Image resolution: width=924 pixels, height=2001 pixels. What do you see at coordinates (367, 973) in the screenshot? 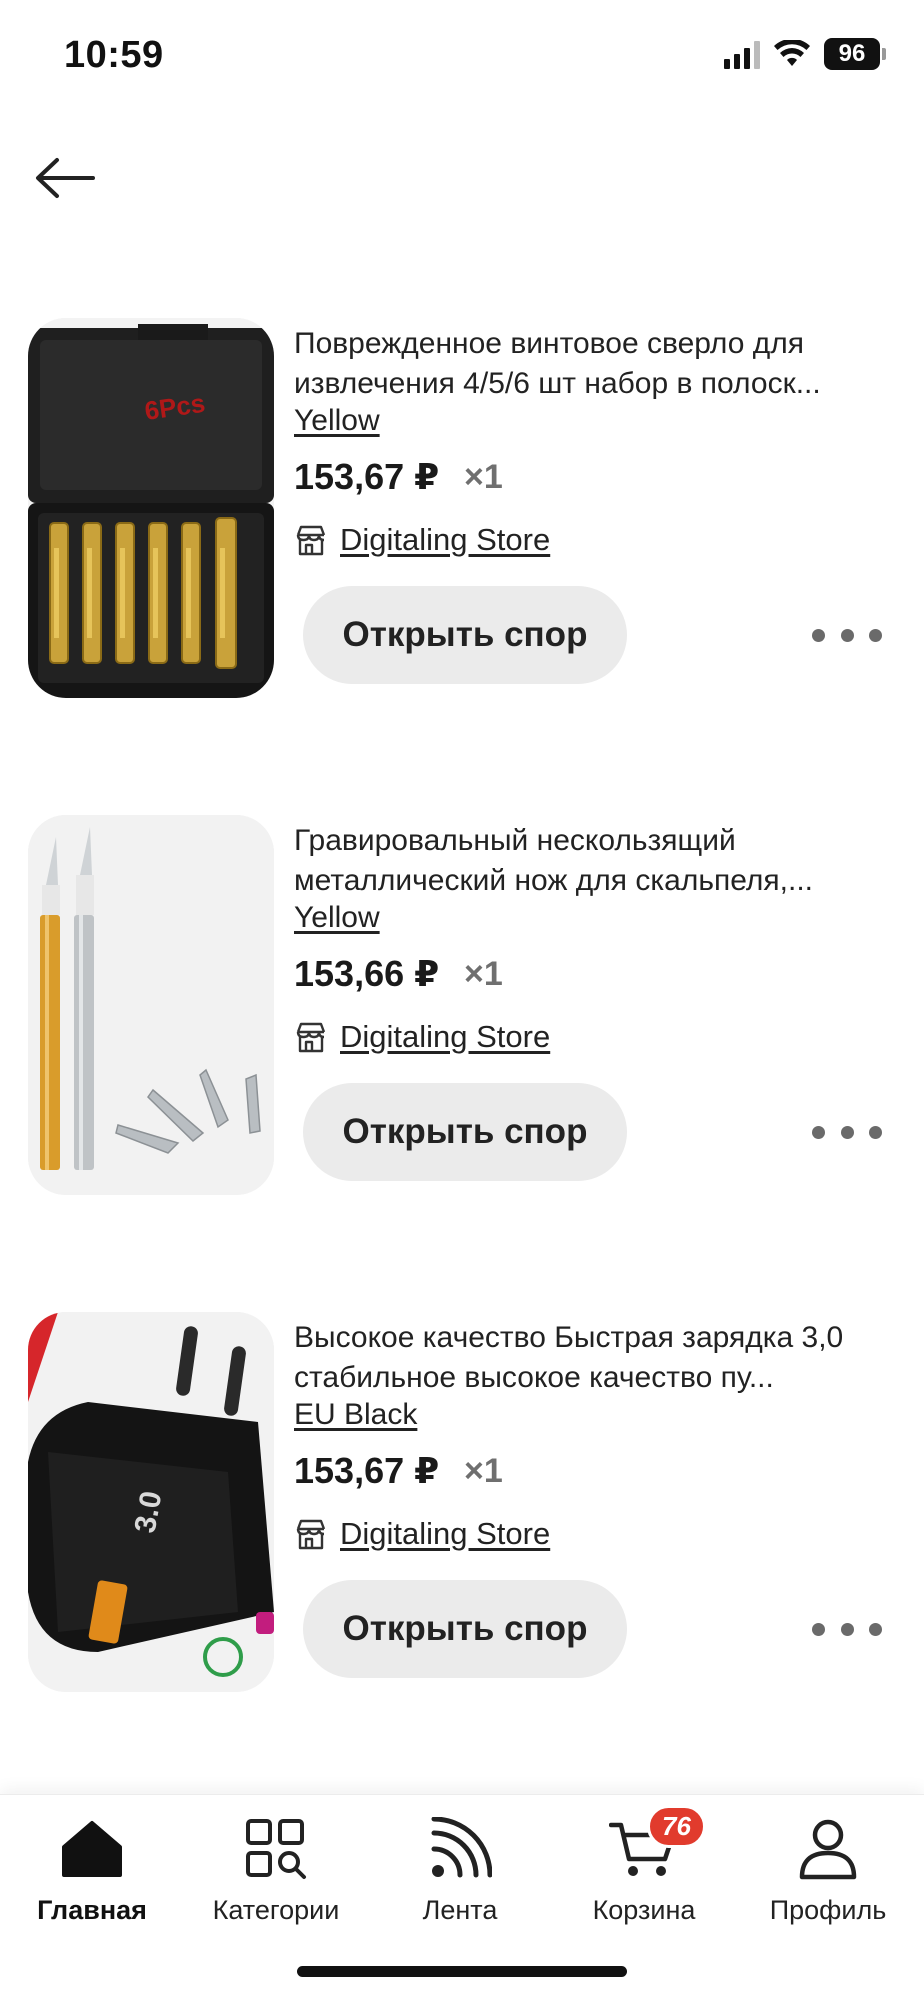
I see `product-price: 153,66 ₽` at bounding box center [367, 973].